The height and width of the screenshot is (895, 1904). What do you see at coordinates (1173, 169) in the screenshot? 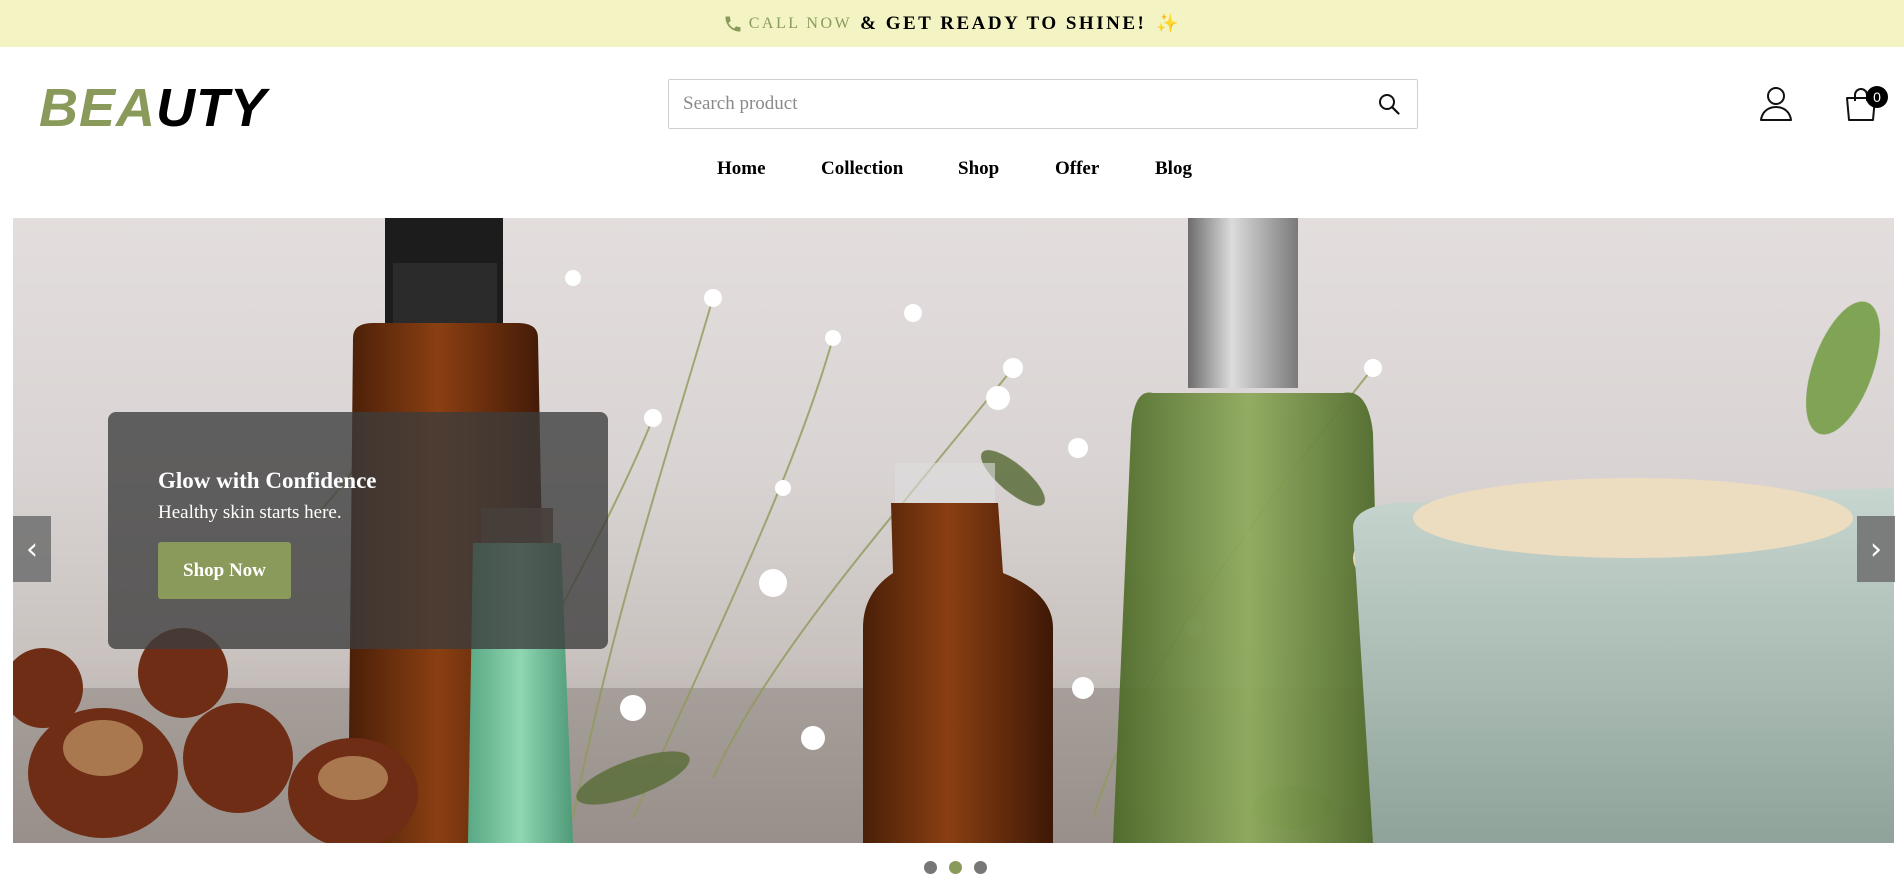
I see `nav-blog: Blog` at bounding box center [1173, 169].